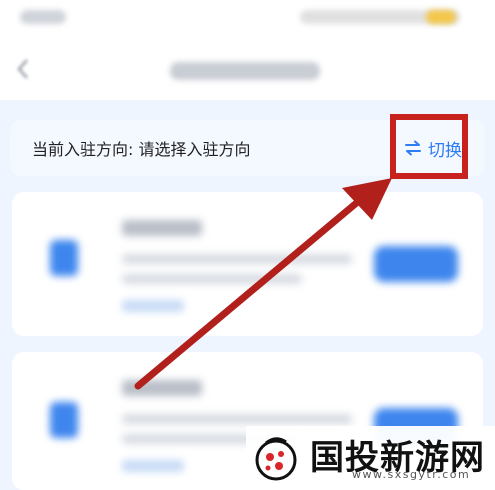  What do you see at coordinates (441, 17) in the screenshot?
I see `battery-icon` at bounding box center [441, 17].